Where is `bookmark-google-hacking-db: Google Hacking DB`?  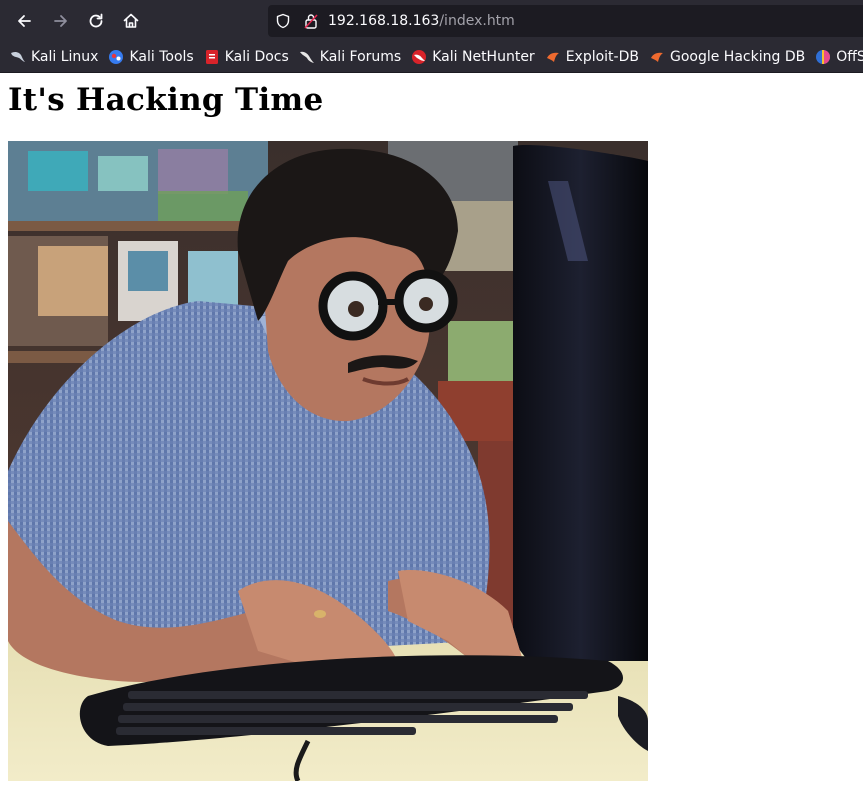 bookmark-google-hacking-db: Google Hacking DB is located at coordinates (727, 57).